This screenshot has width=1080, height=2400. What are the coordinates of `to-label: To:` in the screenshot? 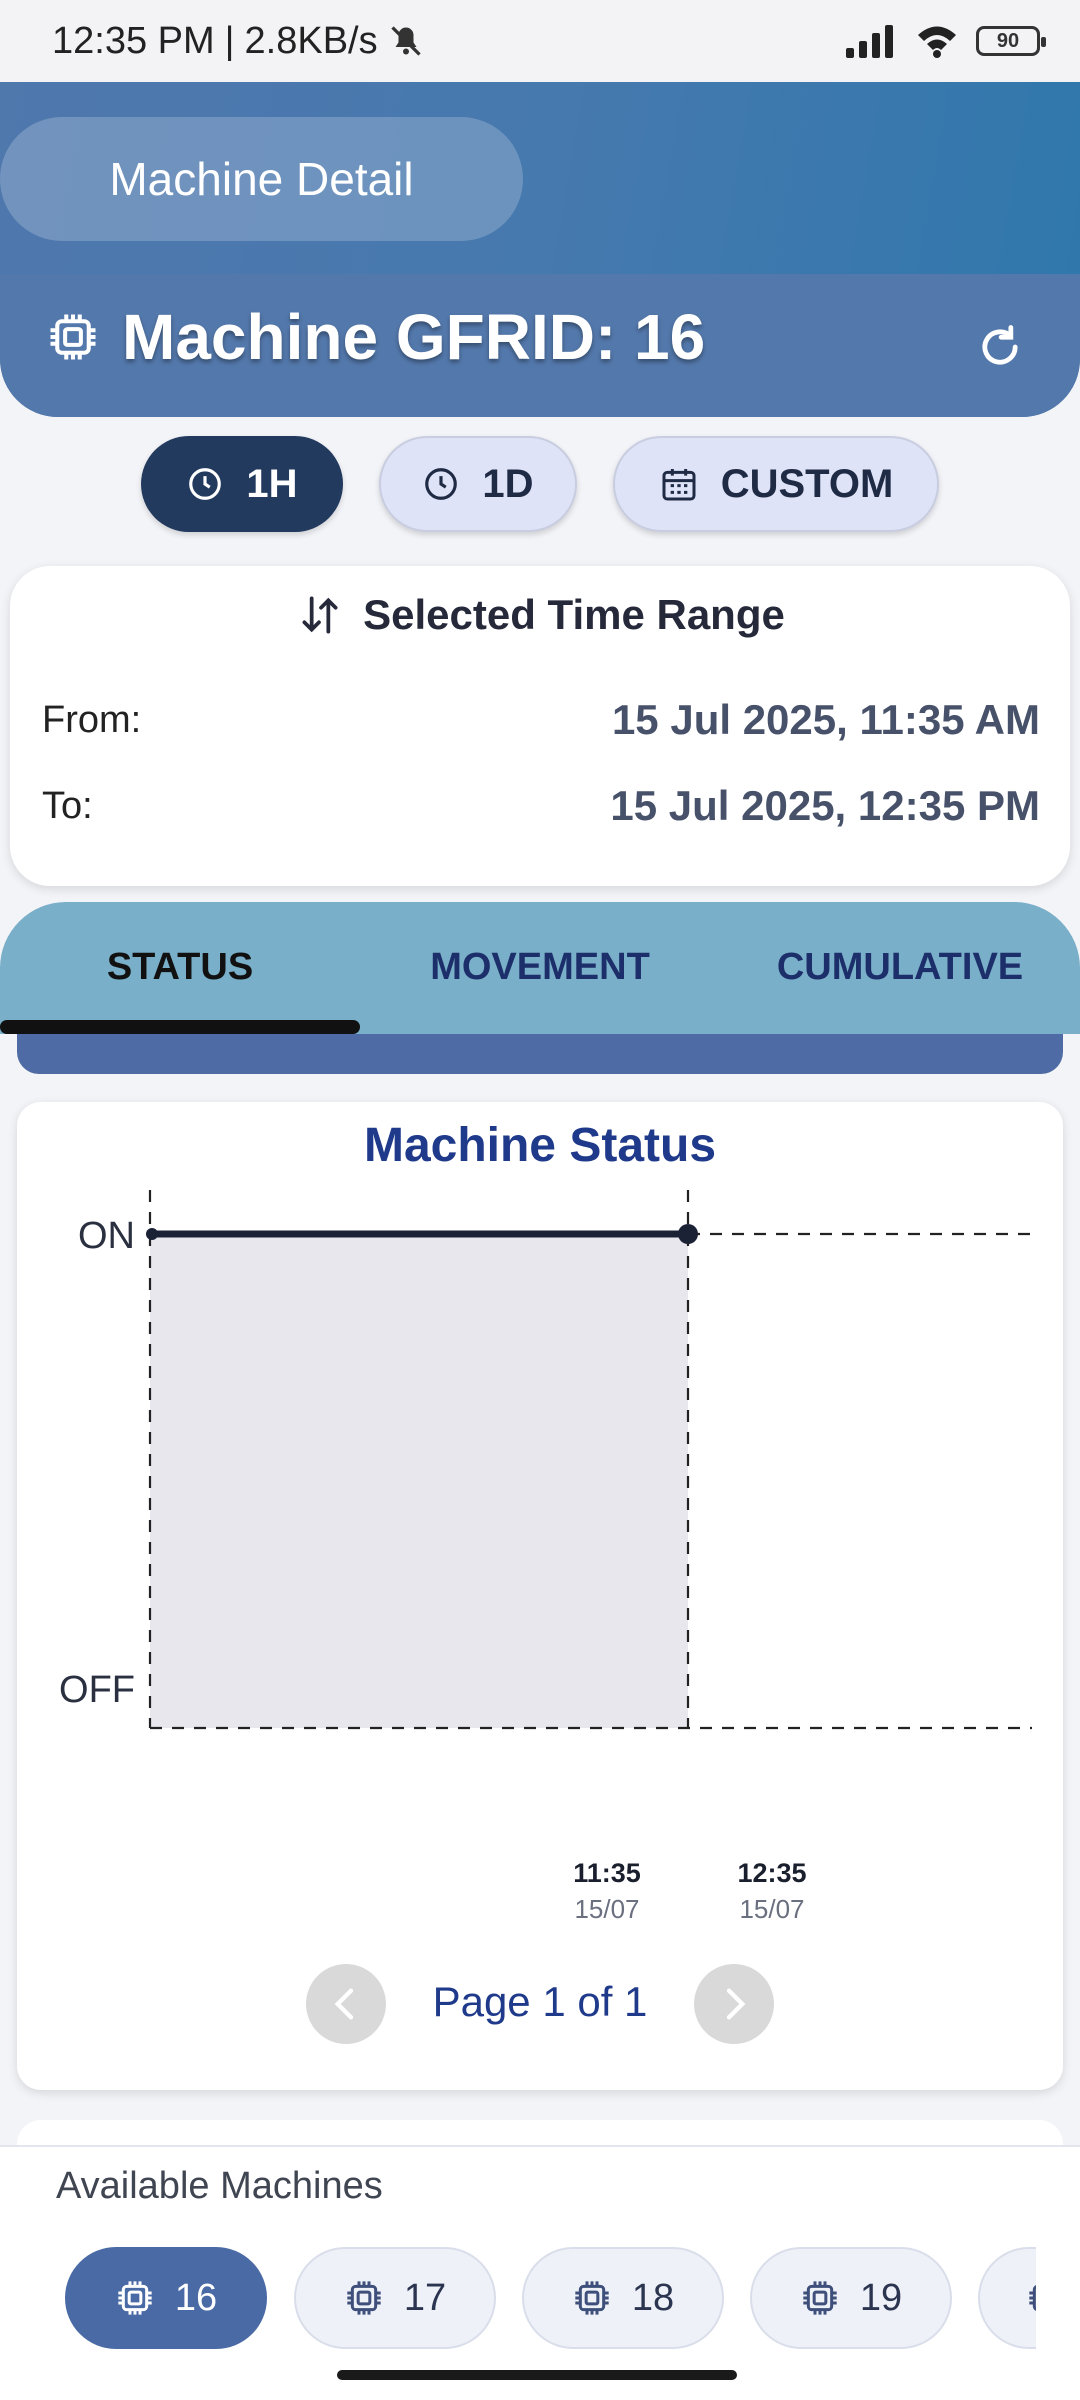 It's located at (67, 805).